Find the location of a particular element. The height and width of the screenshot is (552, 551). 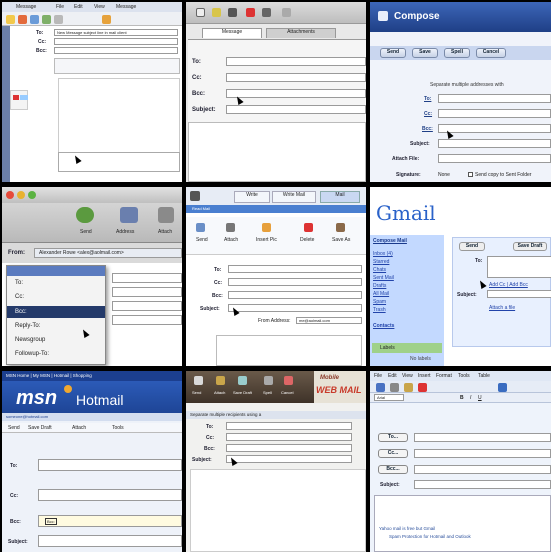

attach-field is located at coordinates (494, 158).